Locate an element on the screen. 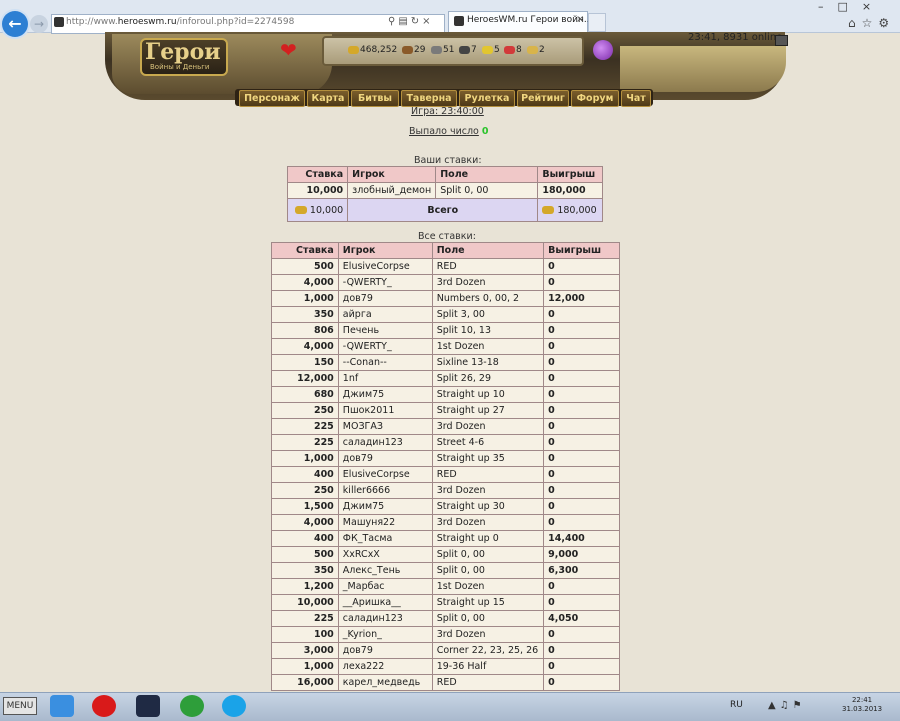 The image size is (900, 721). compat-icon: ▤ is located at coordinates (404, 21).